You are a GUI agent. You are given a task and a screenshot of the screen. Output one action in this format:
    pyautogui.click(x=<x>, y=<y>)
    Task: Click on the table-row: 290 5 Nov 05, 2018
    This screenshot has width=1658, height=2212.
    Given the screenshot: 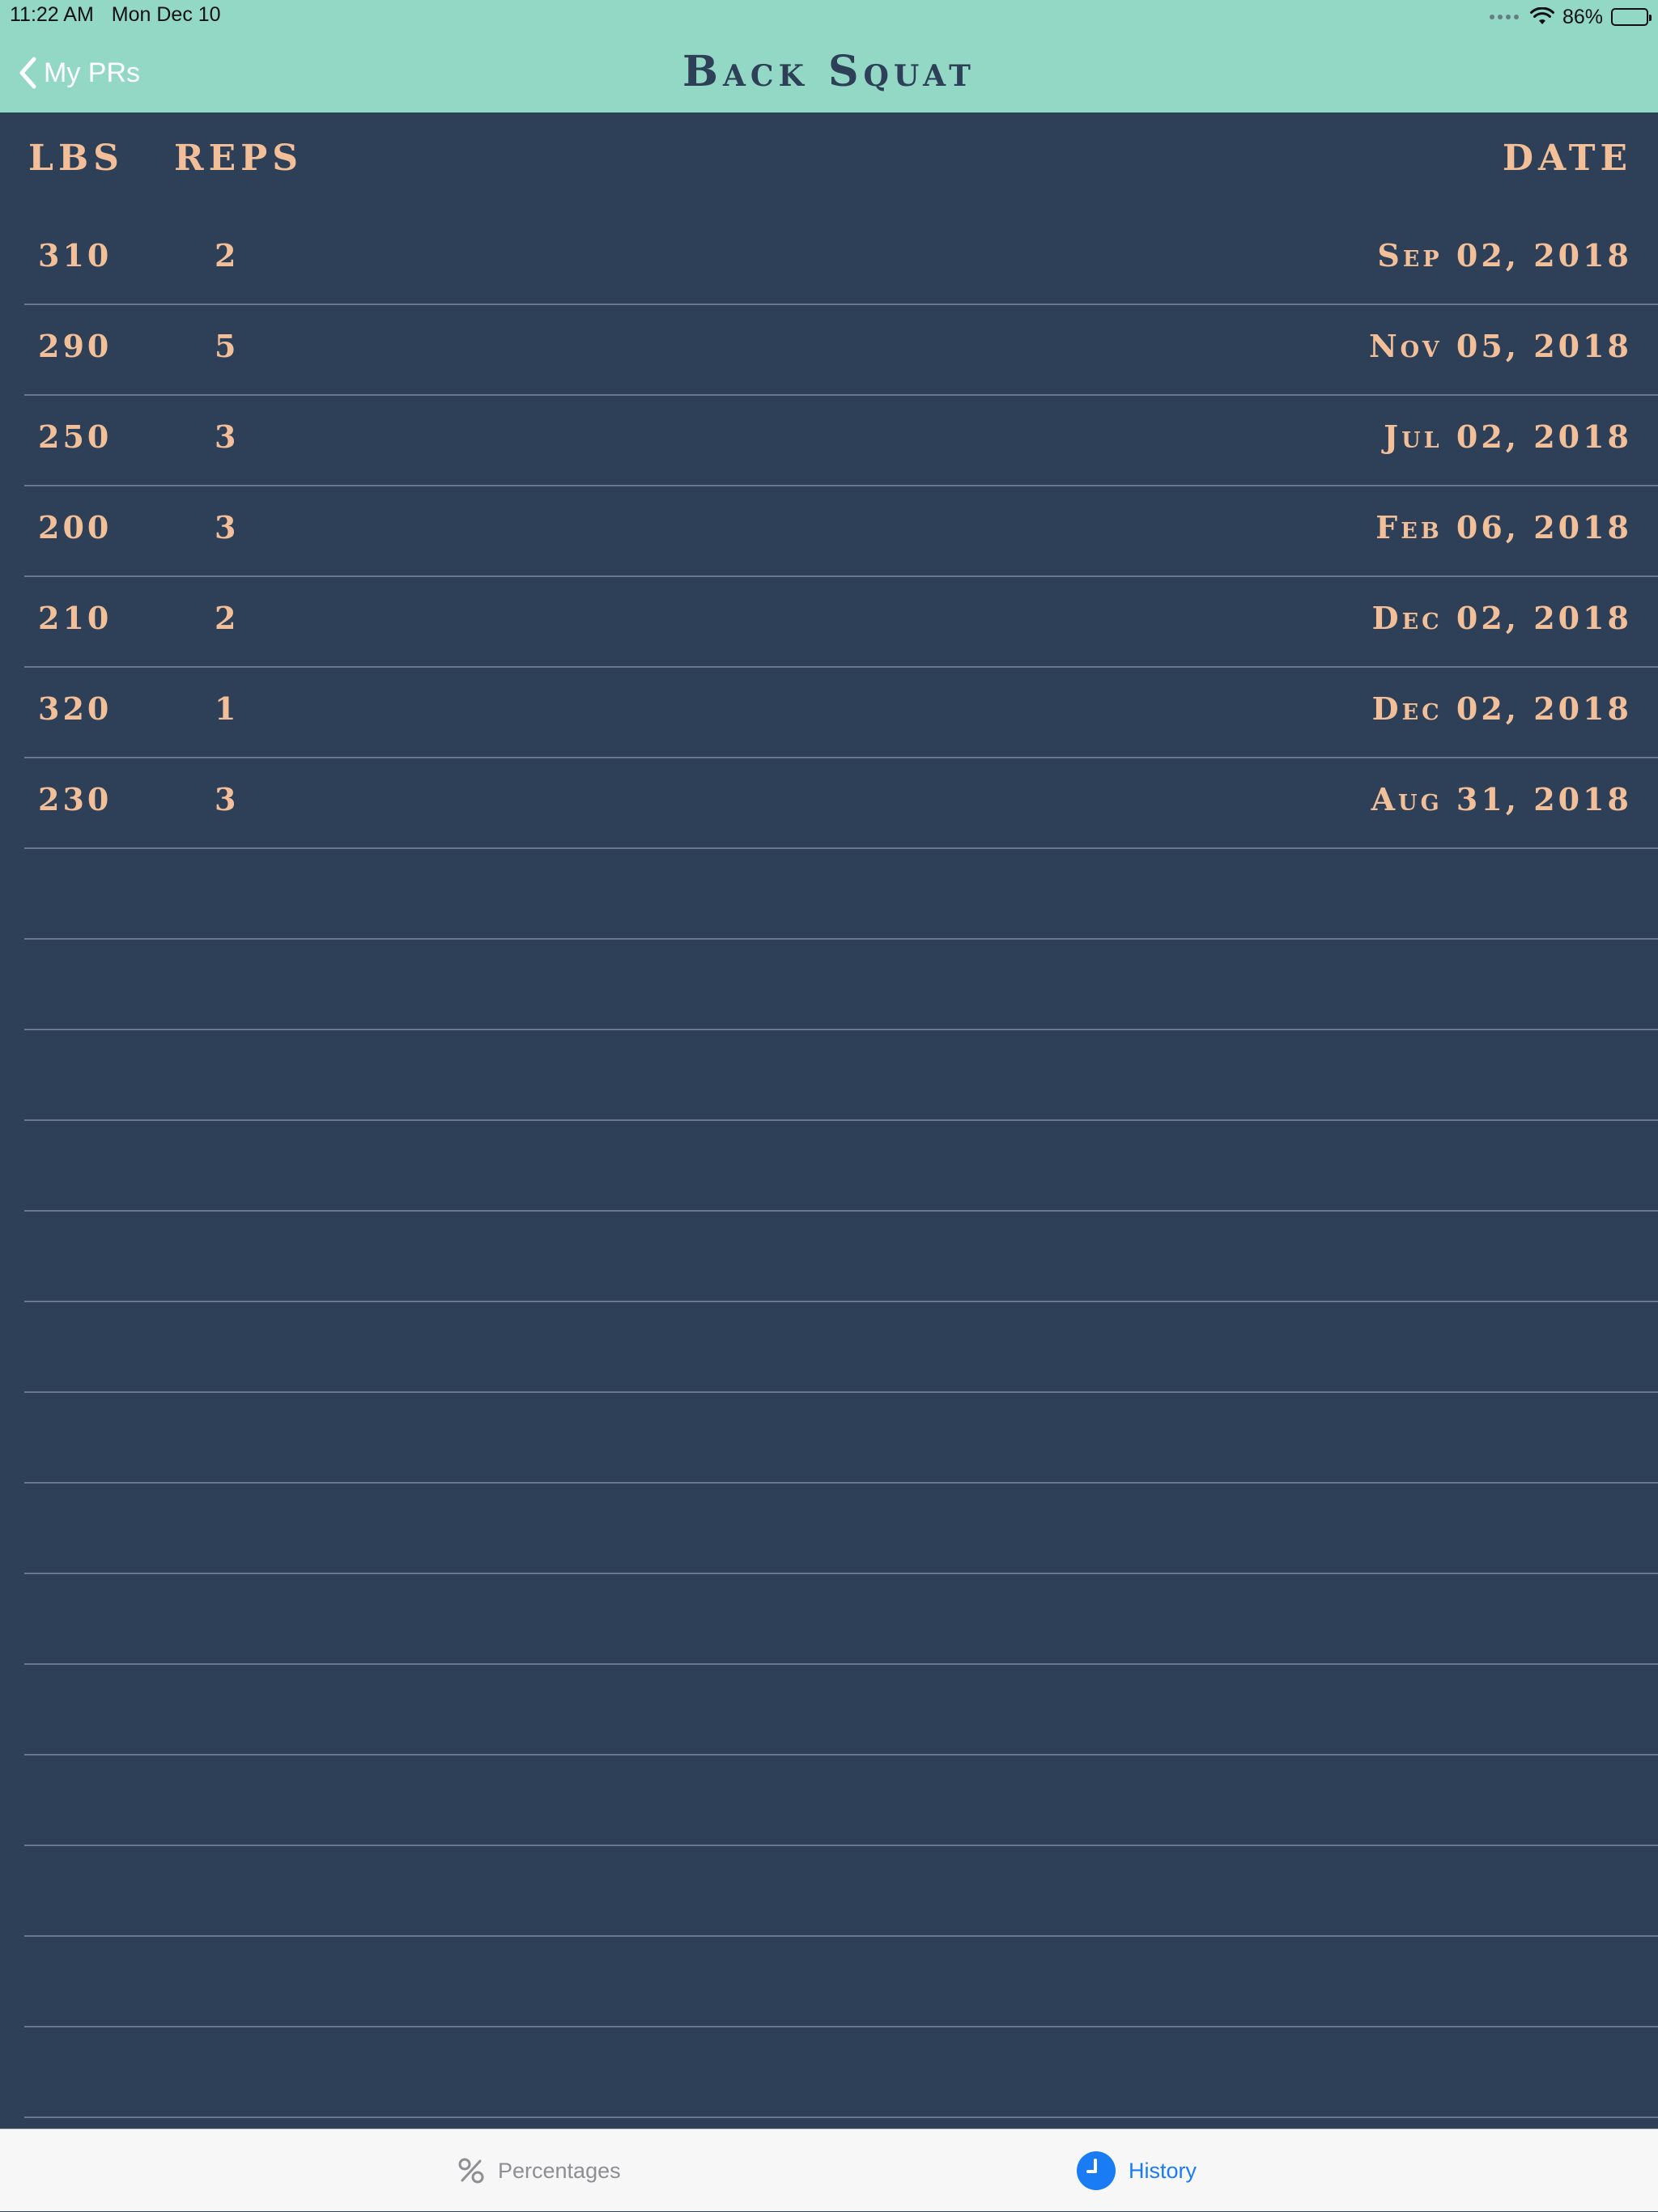 What is the action you would take?
    pyautogui.click(x=841, y=350)
    